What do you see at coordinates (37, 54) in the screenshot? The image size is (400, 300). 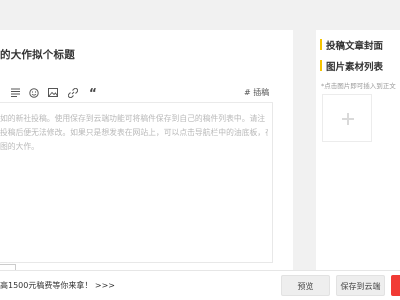 I see `article-title-input: 的大作拟个标题` at bounding box center [37, 54].